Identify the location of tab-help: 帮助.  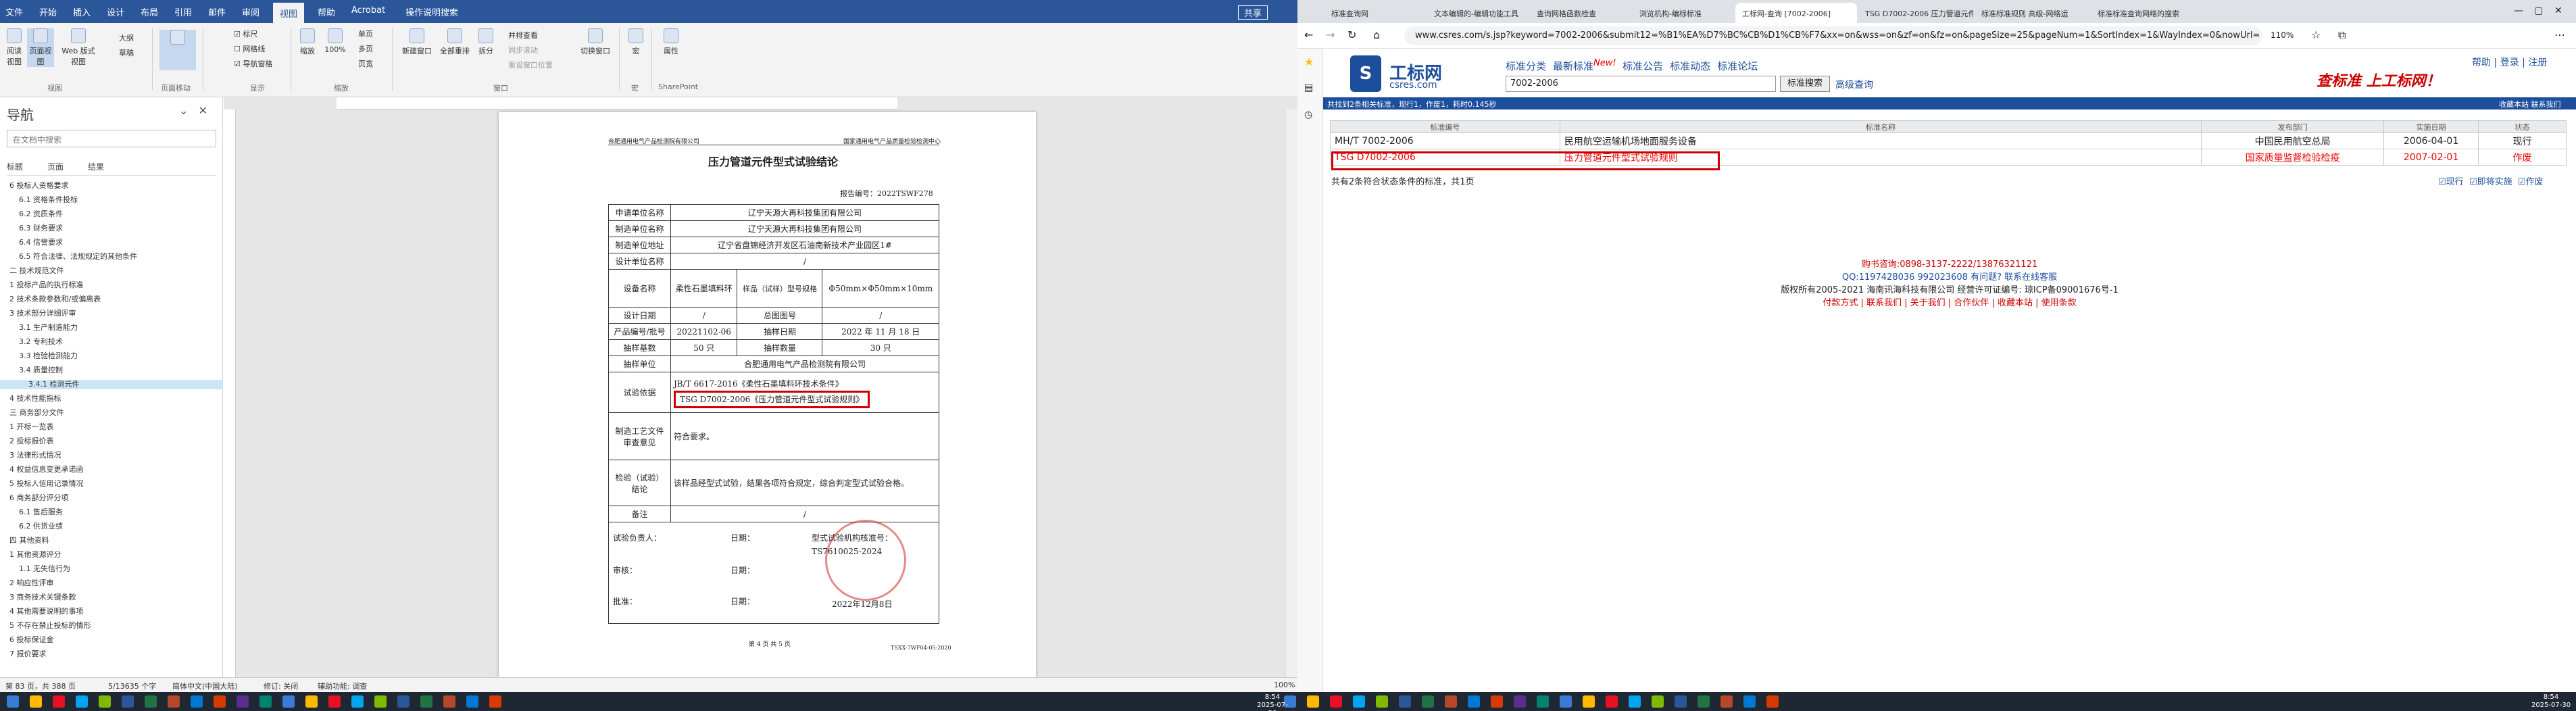
(327, 11).